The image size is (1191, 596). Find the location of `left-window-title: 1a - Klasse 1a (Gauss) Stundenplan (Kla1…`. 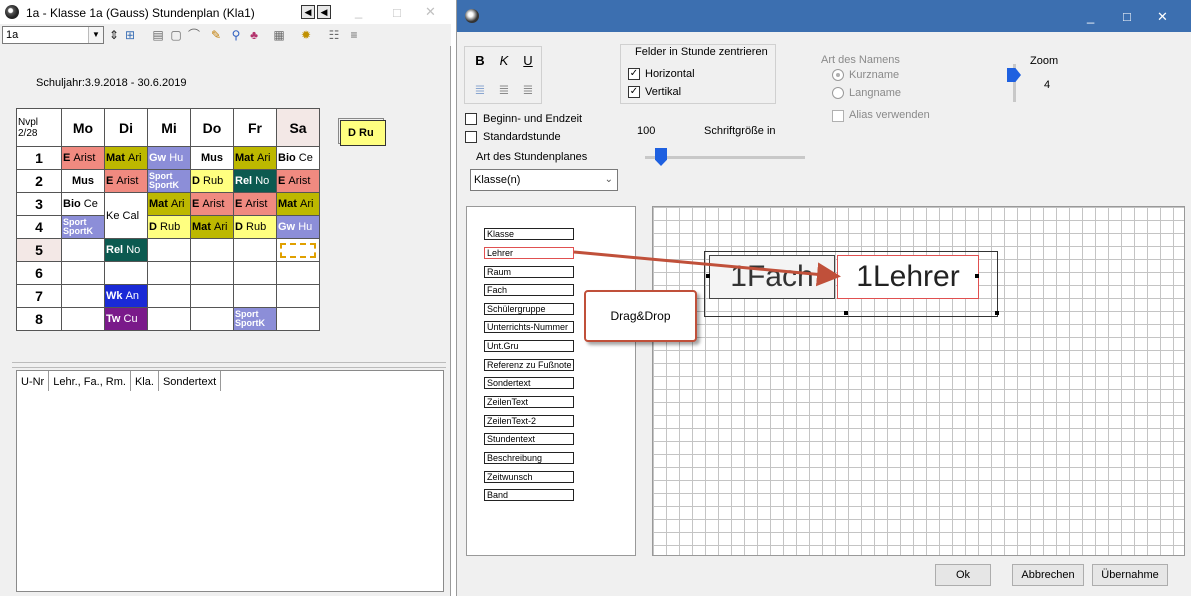

left-window-title: 1a - Klasse 1a (Gauss) Stundenplan (Kla1… is located at coordinates (140, 13).